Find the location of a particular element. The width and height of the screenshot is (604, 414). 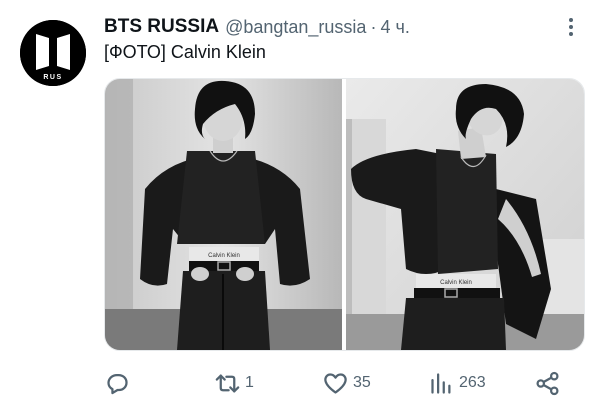

more-vertical-icon is located at coordinates (571, 27).